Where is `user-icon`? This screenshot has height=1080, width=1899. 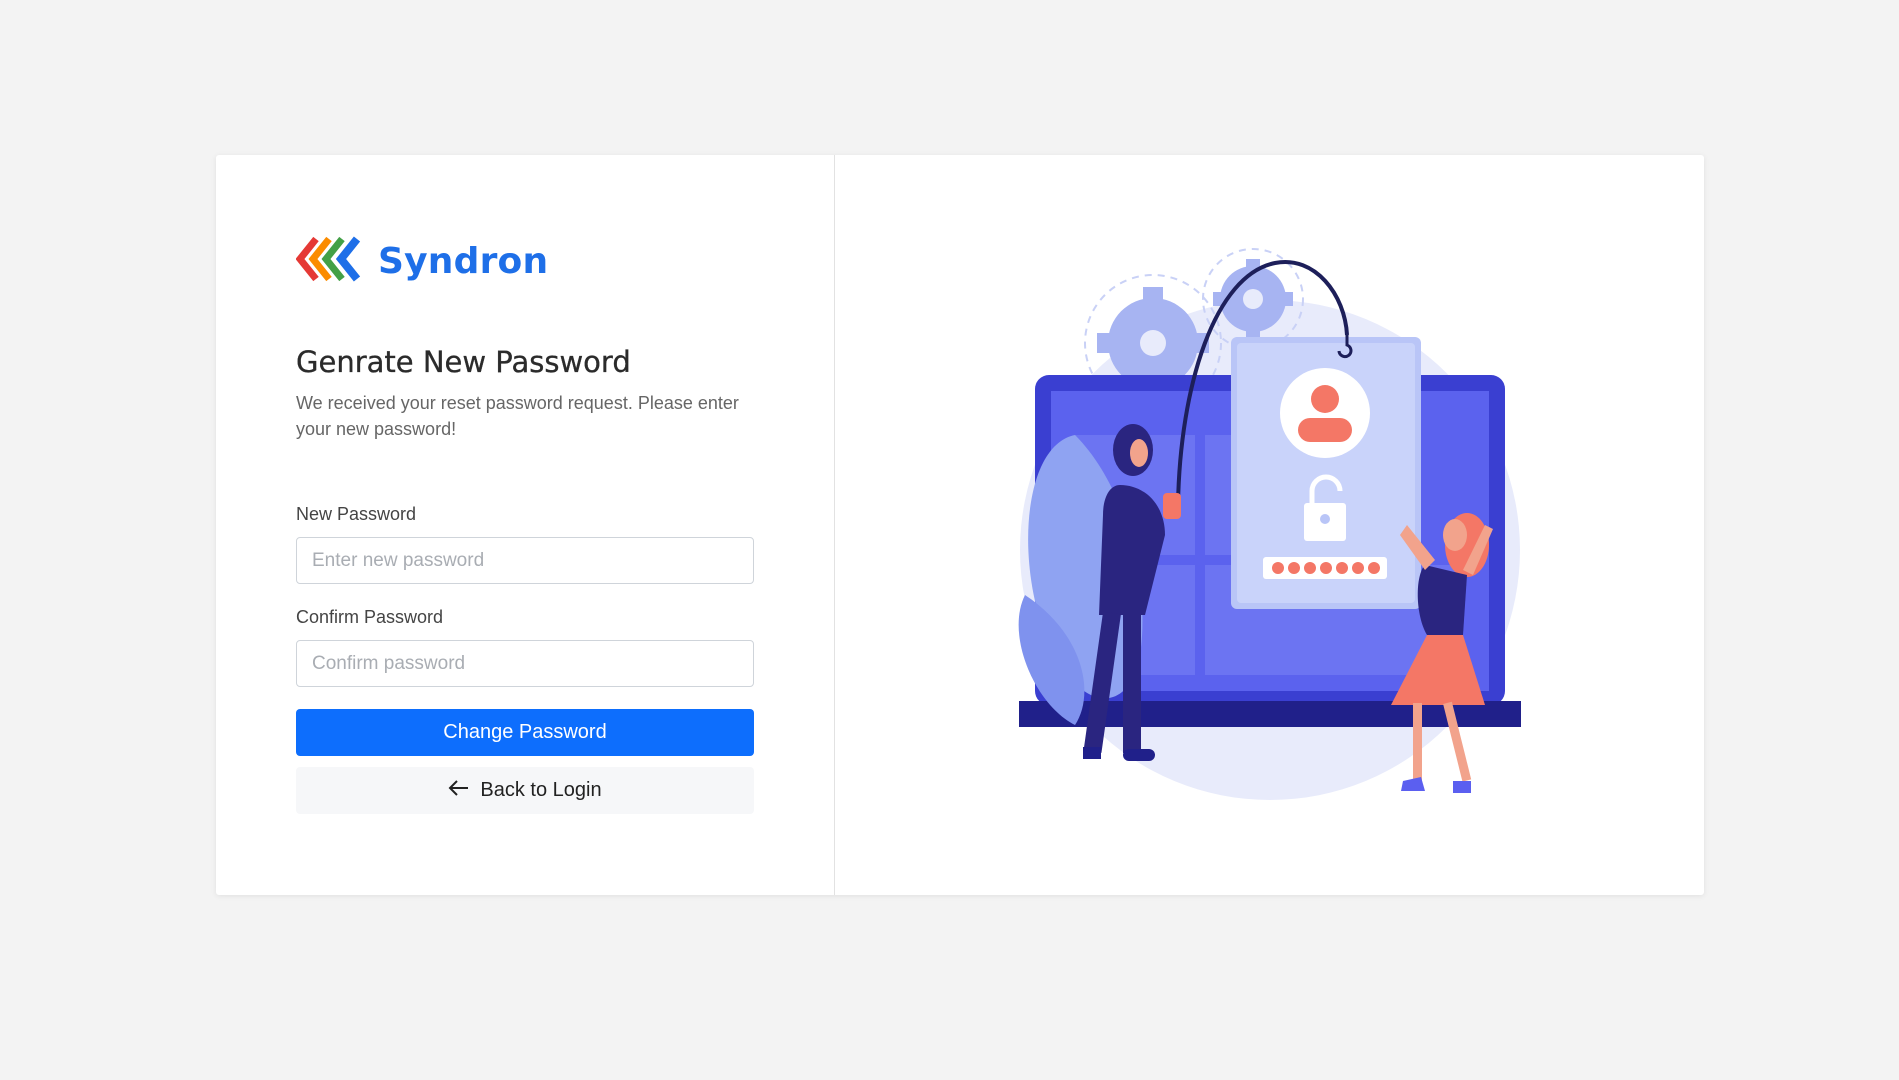 user-icon is located at coordinates (1325, 399).